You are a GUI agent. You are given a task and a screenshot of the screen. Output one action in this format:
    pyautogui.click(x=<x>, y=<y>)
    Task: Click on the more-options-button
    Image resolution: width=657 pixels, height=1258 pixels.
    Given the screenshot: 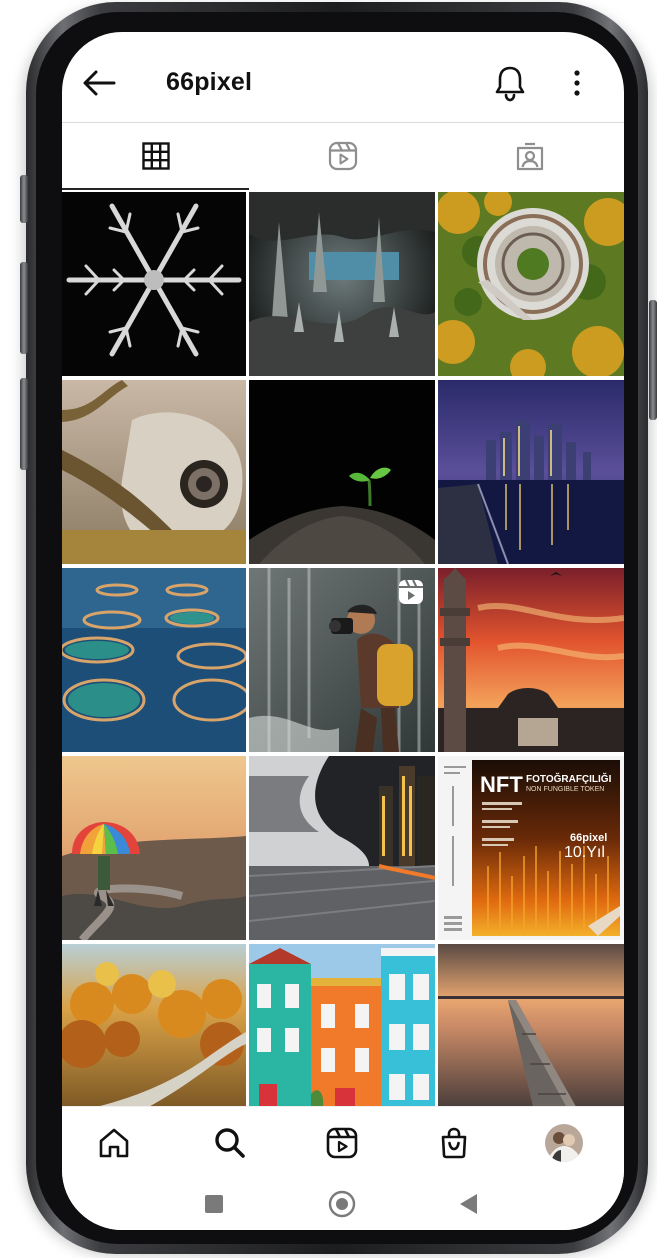 What is the action you would take?
    pyautogui.click(x=577, y=83)
    